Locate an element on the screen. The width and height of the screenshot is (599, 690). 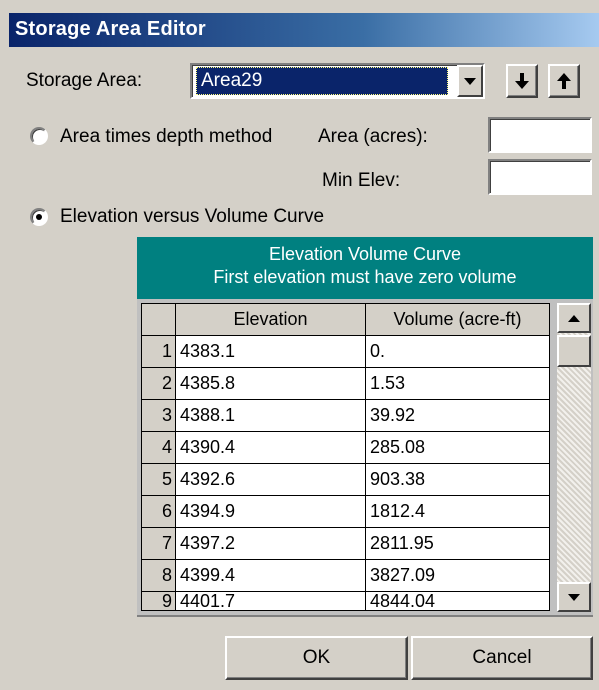
elevation-cell: 4385.8 is located at coordinates (270, 383).